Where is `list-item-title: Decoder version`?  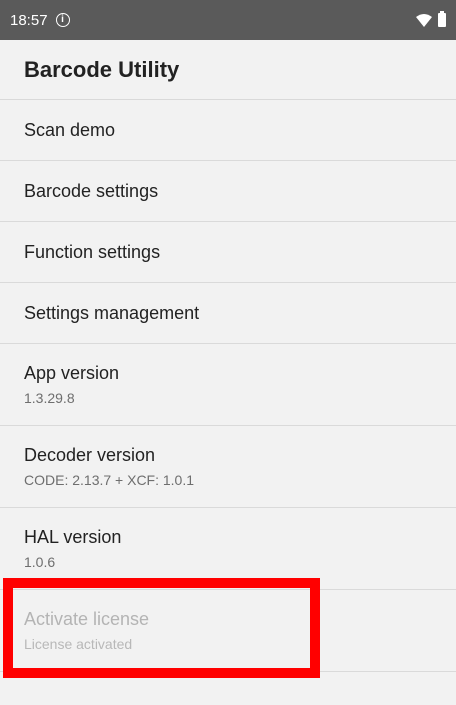 list-item-title: Decoder version is located at coordinates (90, 455).